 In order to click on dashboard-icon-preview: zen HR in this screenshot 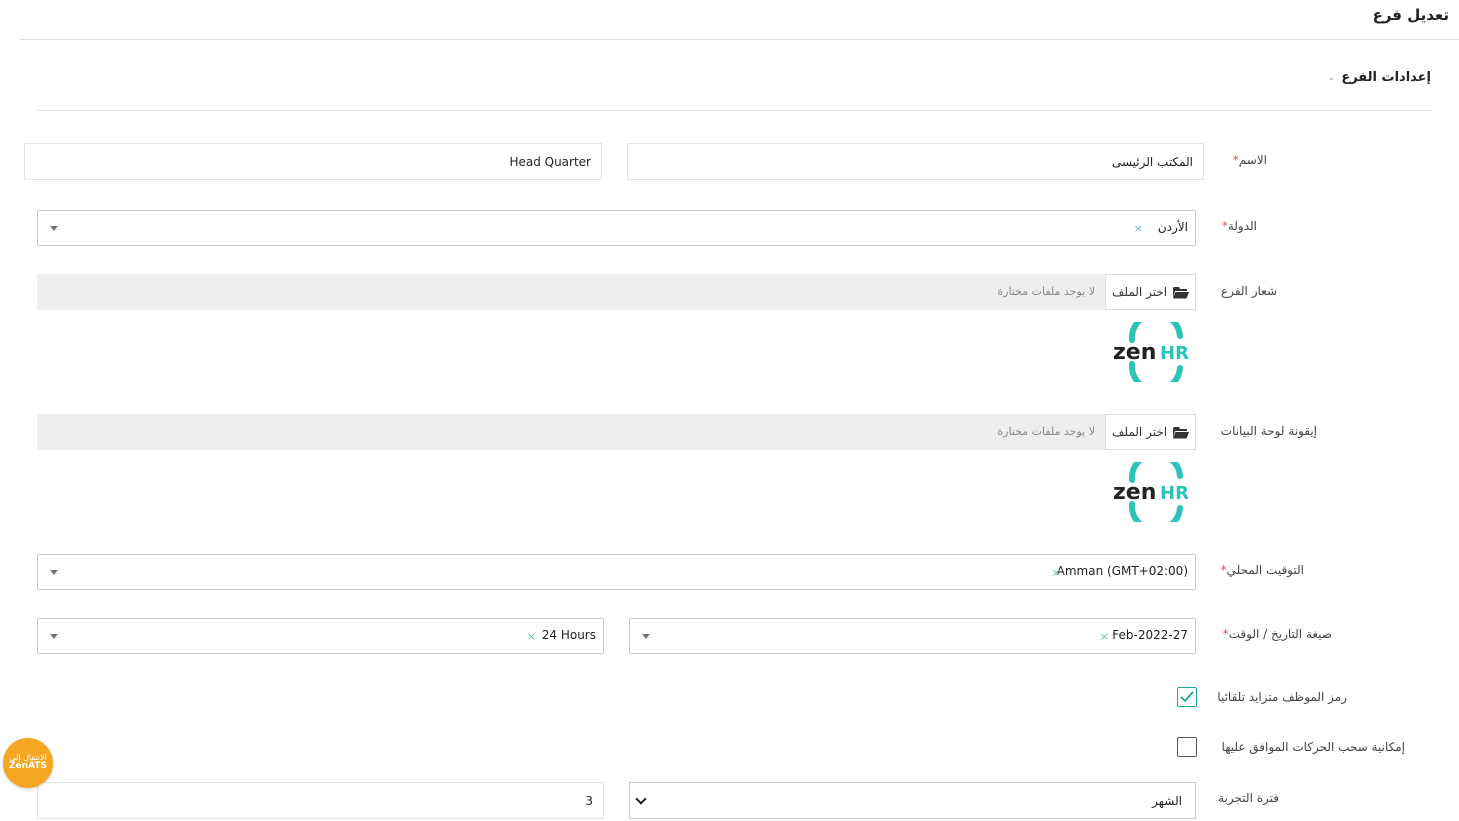, I will do `click(1154, 492)`.